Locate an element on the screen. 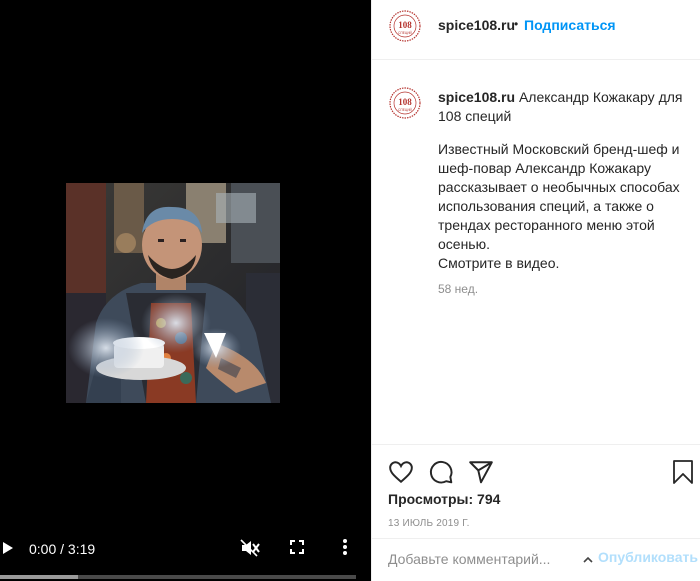 Image resolution: width=700 pixels, height=581 pixels. video-frame is located at coordinates (173, 293).